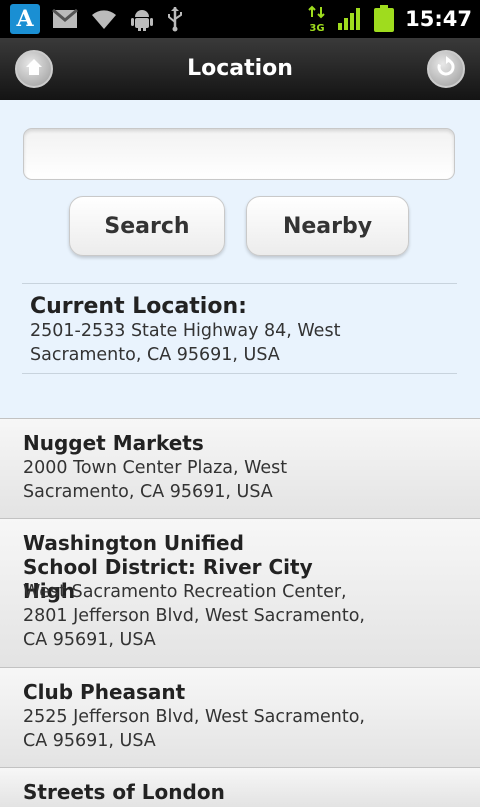  I want to click on status-bar: A 3G 15:47, so click(240, 19).